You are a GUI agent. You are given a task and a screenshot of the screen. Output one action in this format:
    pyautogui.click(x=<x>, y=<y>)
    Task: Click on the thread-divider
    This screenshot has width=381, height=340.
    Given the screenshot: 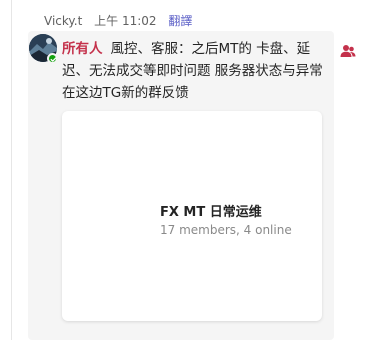 What is the action you would take?
    pyautogui.click(x=11, y=170)
    